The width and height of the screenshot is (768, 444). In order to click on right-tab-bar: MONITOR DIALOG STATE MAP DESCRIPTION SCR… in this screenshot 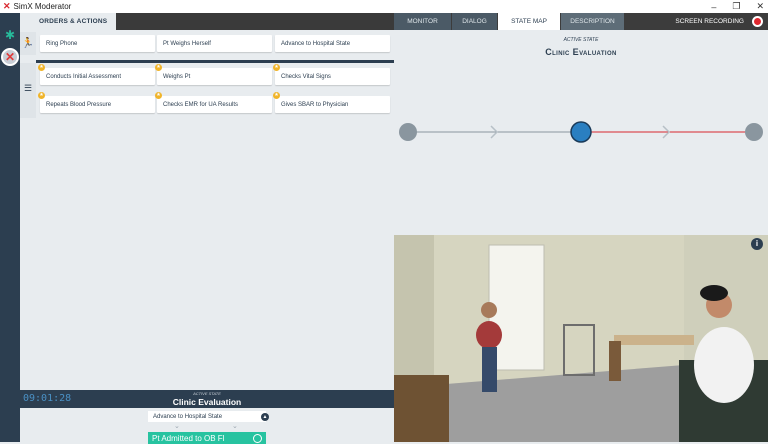, I will do `click(581, 21)`.